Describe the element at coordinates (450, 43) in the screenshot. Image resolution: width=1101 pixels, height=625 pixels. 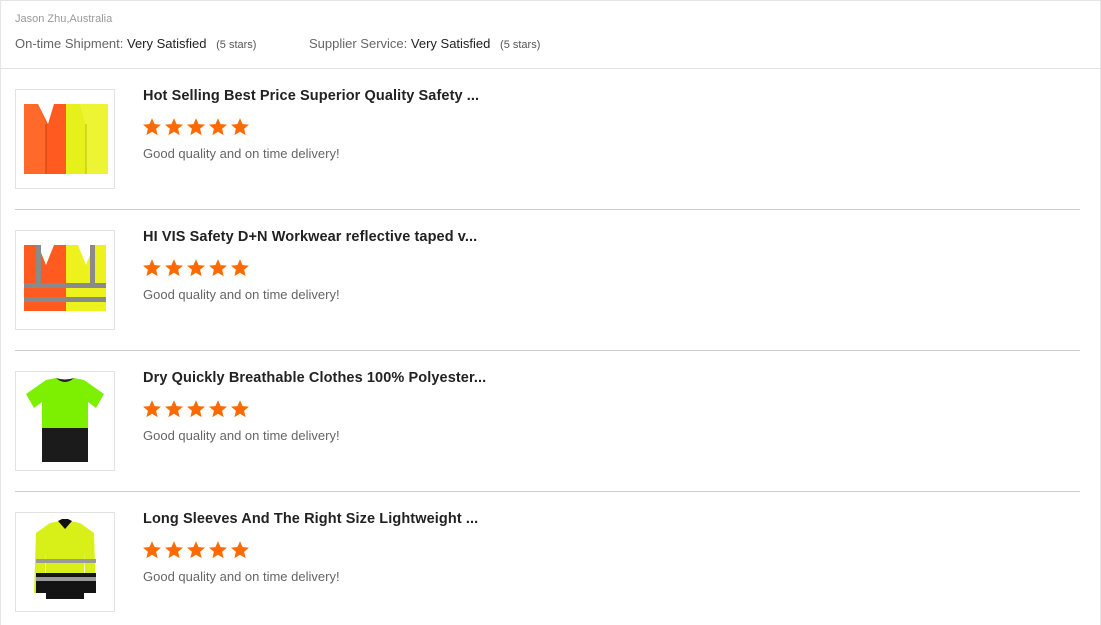
I see `service-value: Very Satisfied` at that location.